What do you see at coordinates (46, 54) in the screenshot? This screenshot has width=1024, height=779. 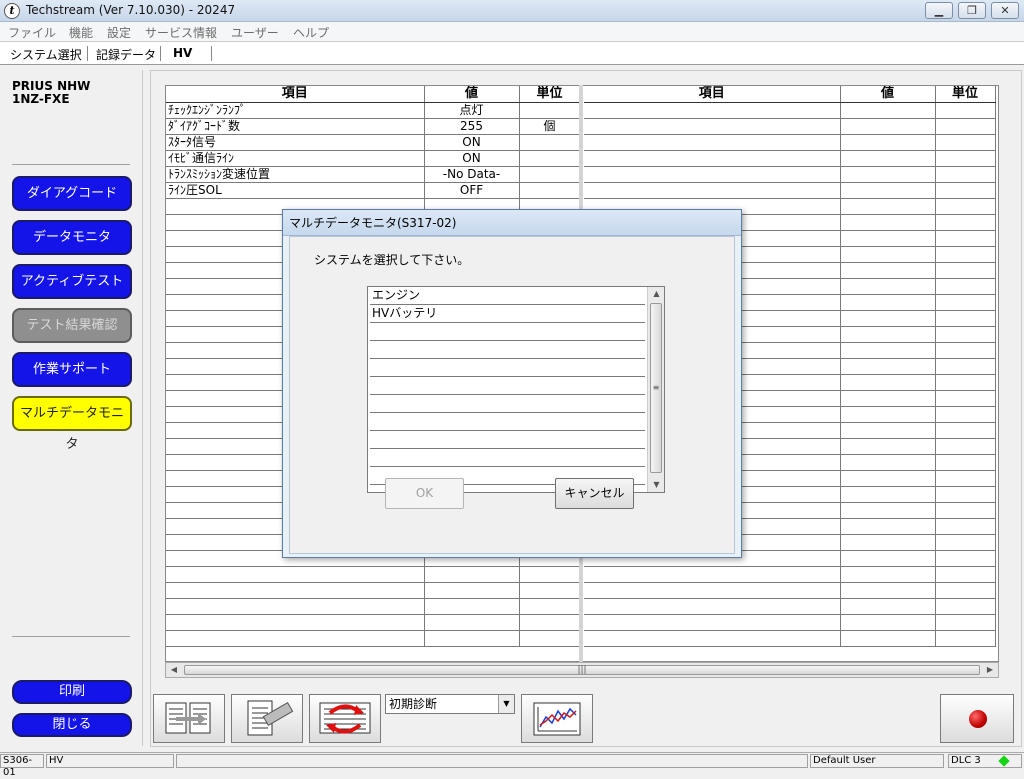 I see `tab-system-select: システム選択` at bounding box center [46, 54].